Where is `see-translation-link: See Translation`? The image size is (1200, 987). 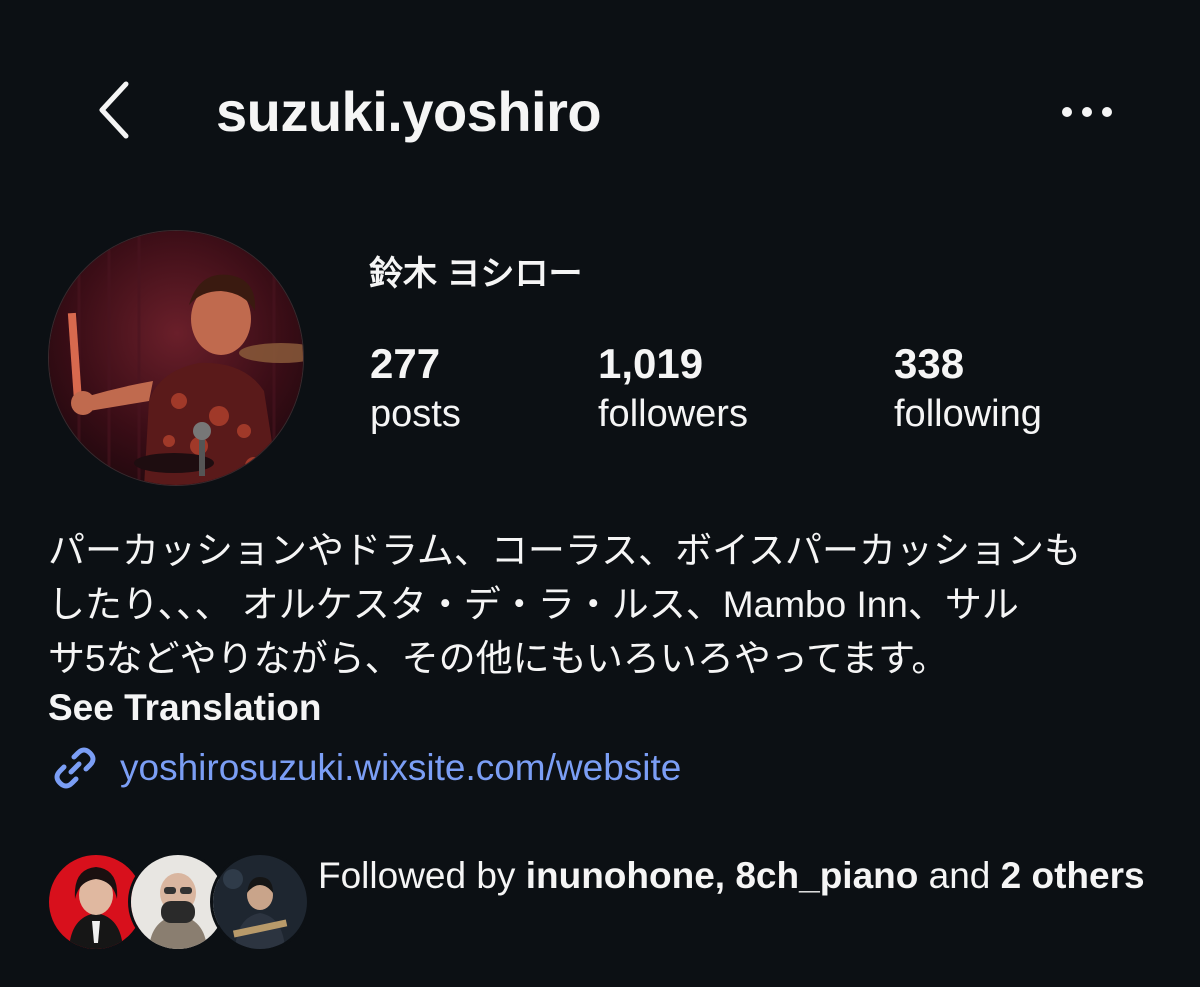 see-translation-link: See Translation is located at coordinates (185, 708).